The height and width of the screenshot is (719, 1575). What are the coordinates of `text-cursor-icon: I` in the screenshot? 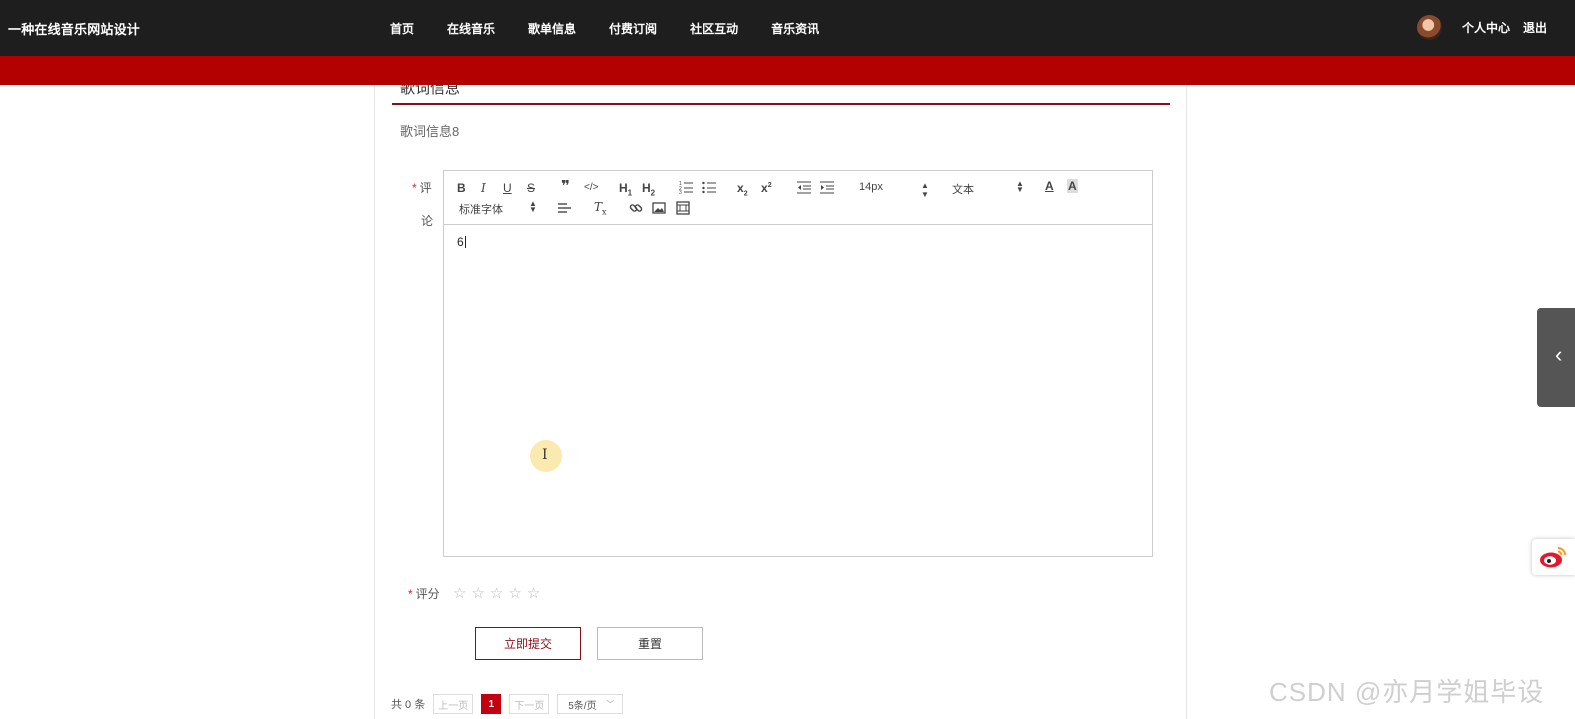 It's located at (545, 455).